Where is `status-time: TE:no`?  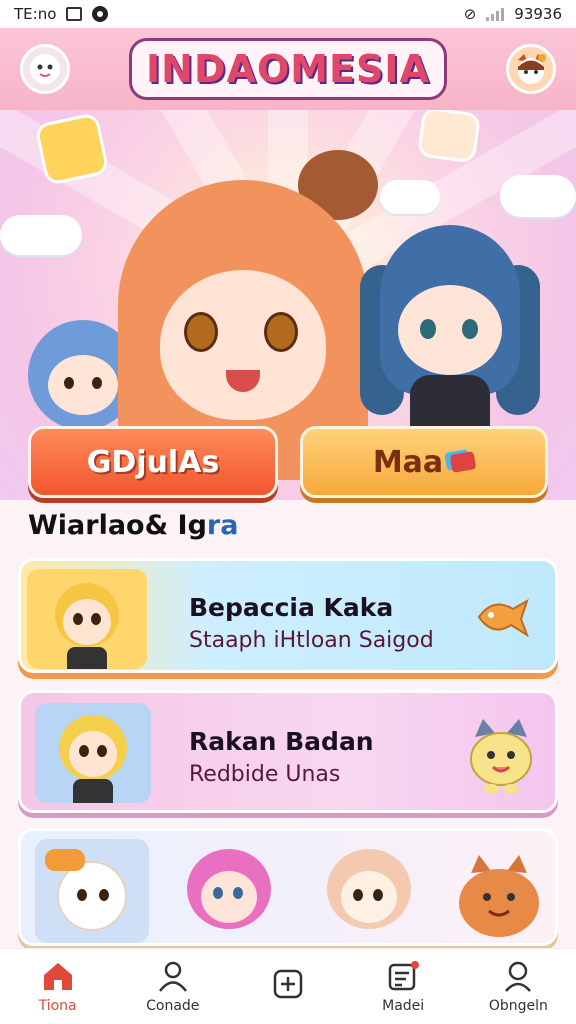
status-time: TE:no is located at coordinates (35, 14).